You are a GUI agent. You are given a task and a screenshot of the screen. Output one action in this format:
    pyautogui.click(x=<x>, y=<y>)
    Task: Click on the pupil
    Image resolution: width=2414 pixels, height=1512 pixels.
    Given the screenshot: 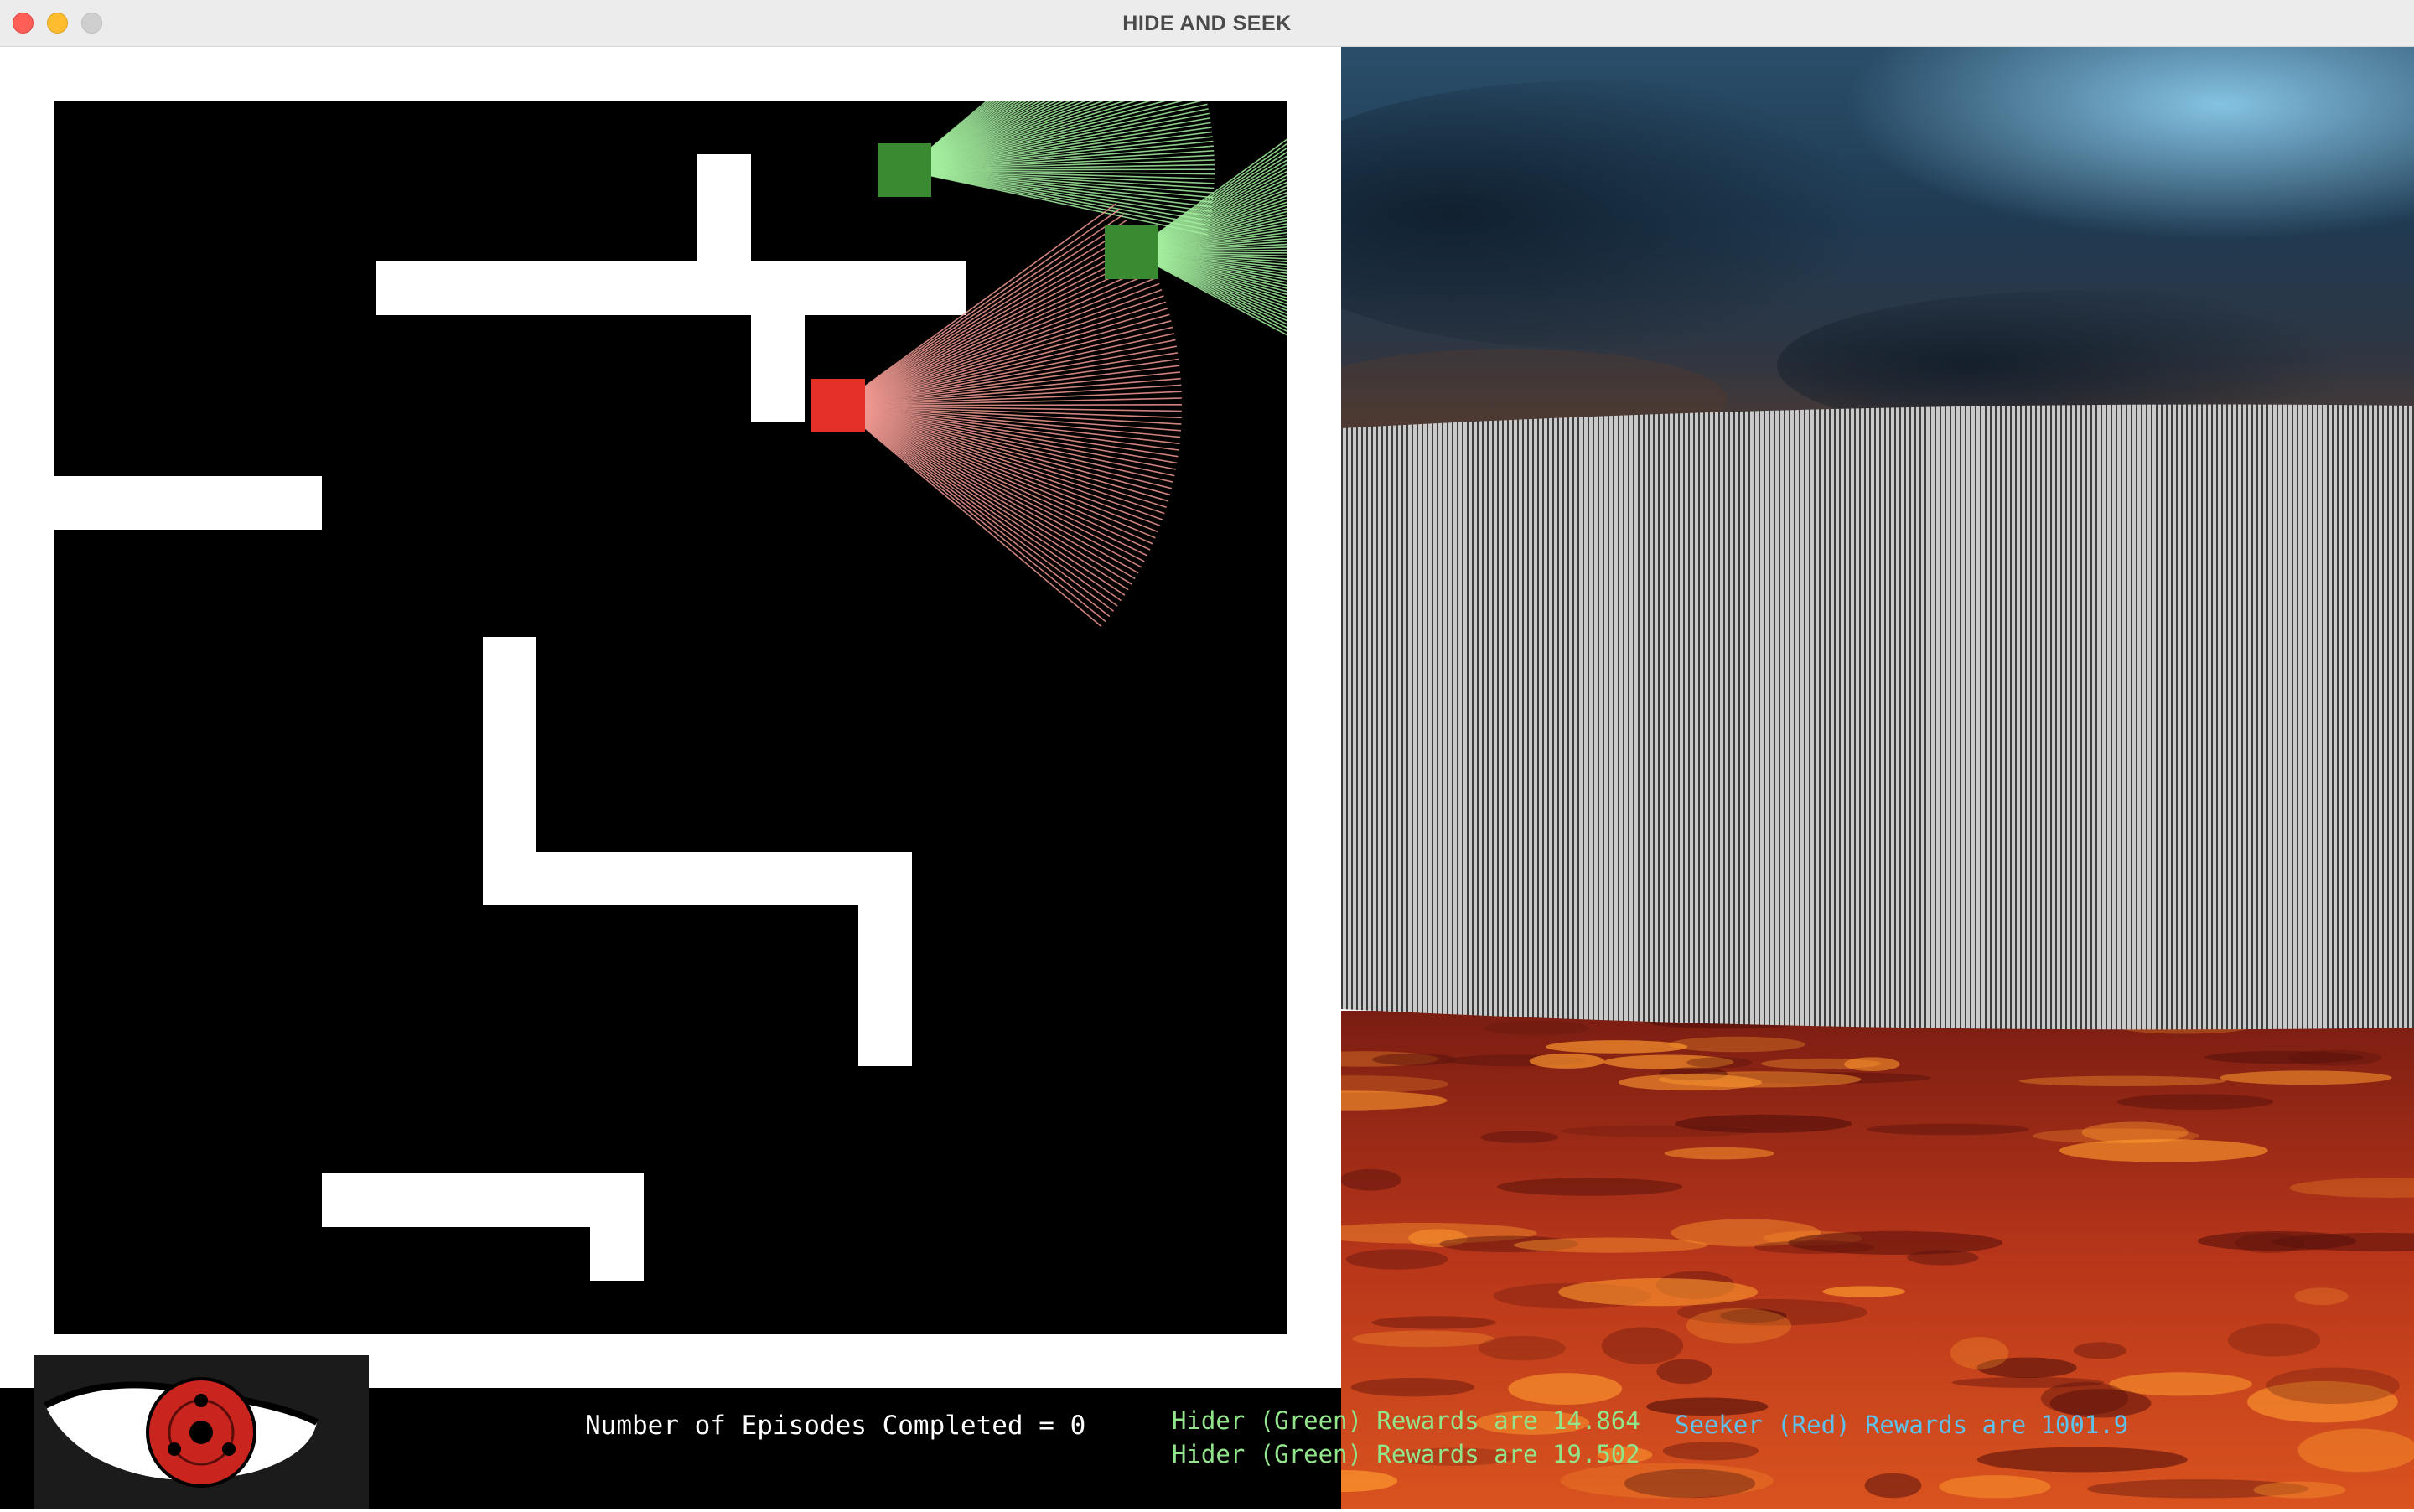 What is the action you would take?
    pyautogui.click(x=201, y=1432)
    